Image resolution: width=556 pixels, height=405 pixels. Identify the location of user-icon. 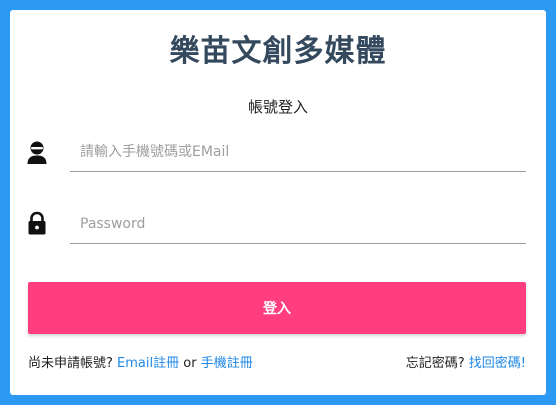
(37, 153).